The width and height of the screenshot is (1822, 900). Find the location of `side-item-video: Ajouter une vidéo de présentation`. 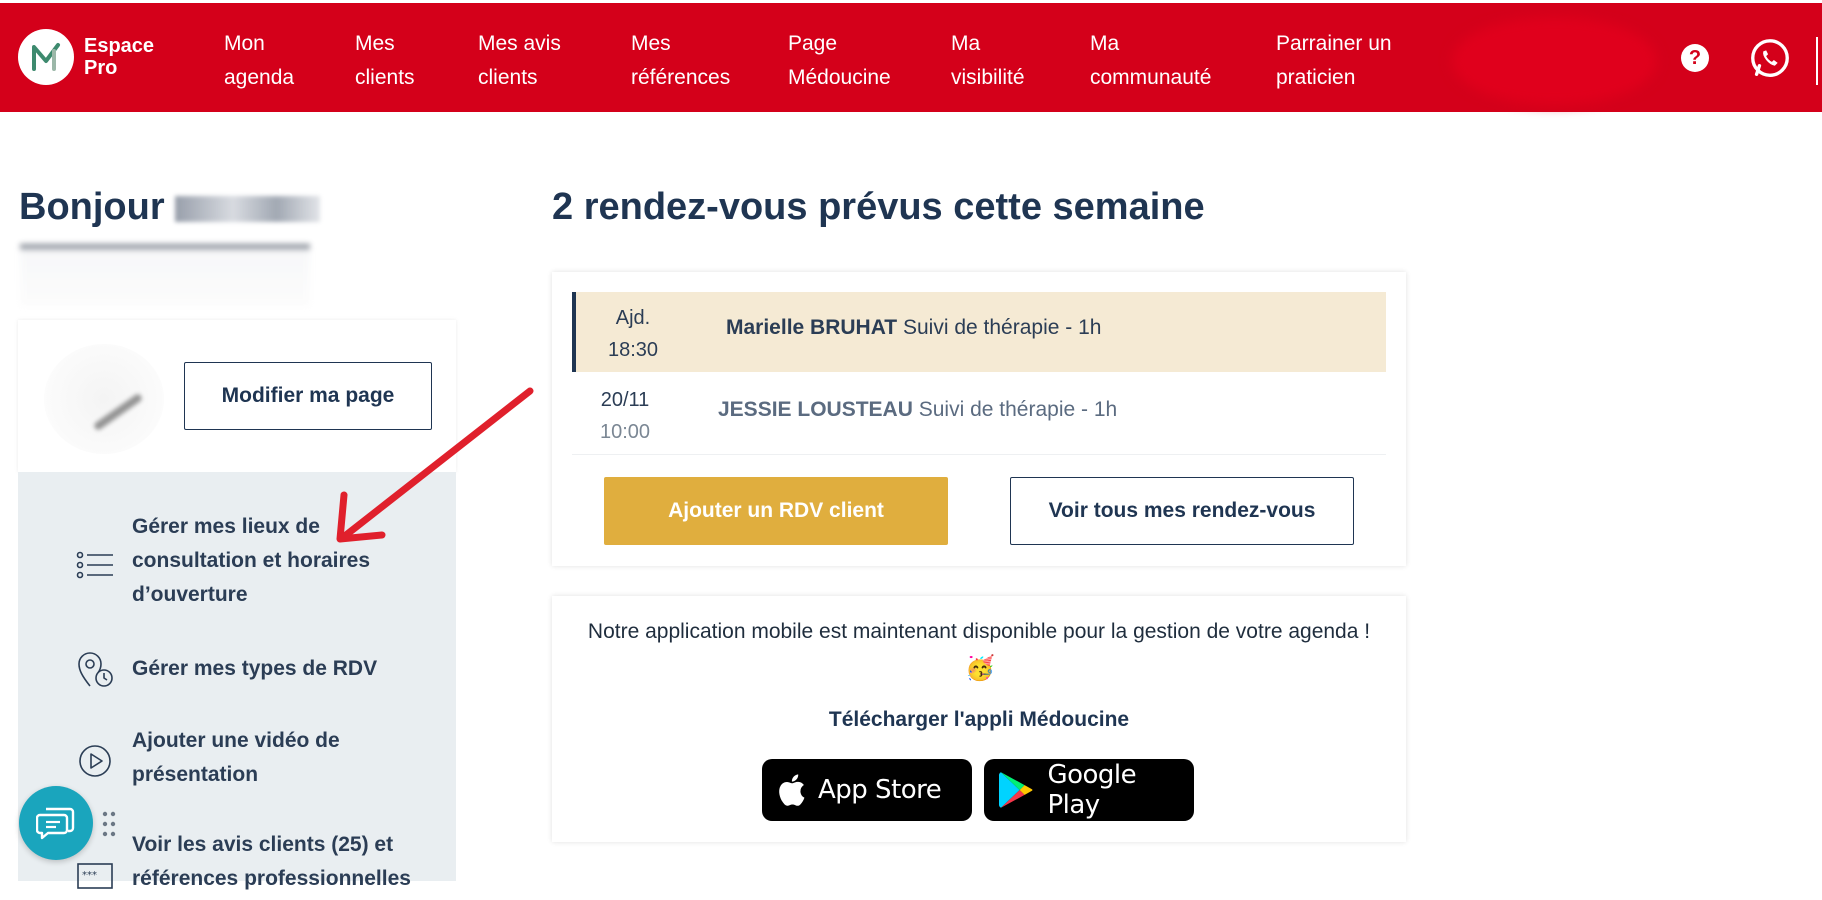

side-item-video: Ajouter une vidéo de présentation is located at coordinates (237, 764).